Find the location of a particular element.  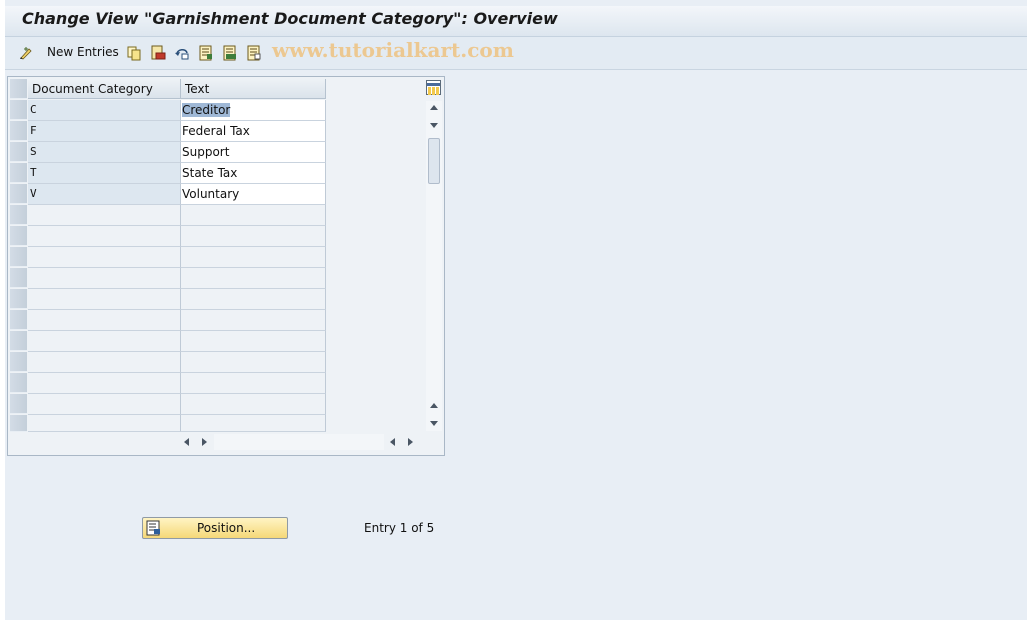

select-block-icon is located at coordinates (230, 53).